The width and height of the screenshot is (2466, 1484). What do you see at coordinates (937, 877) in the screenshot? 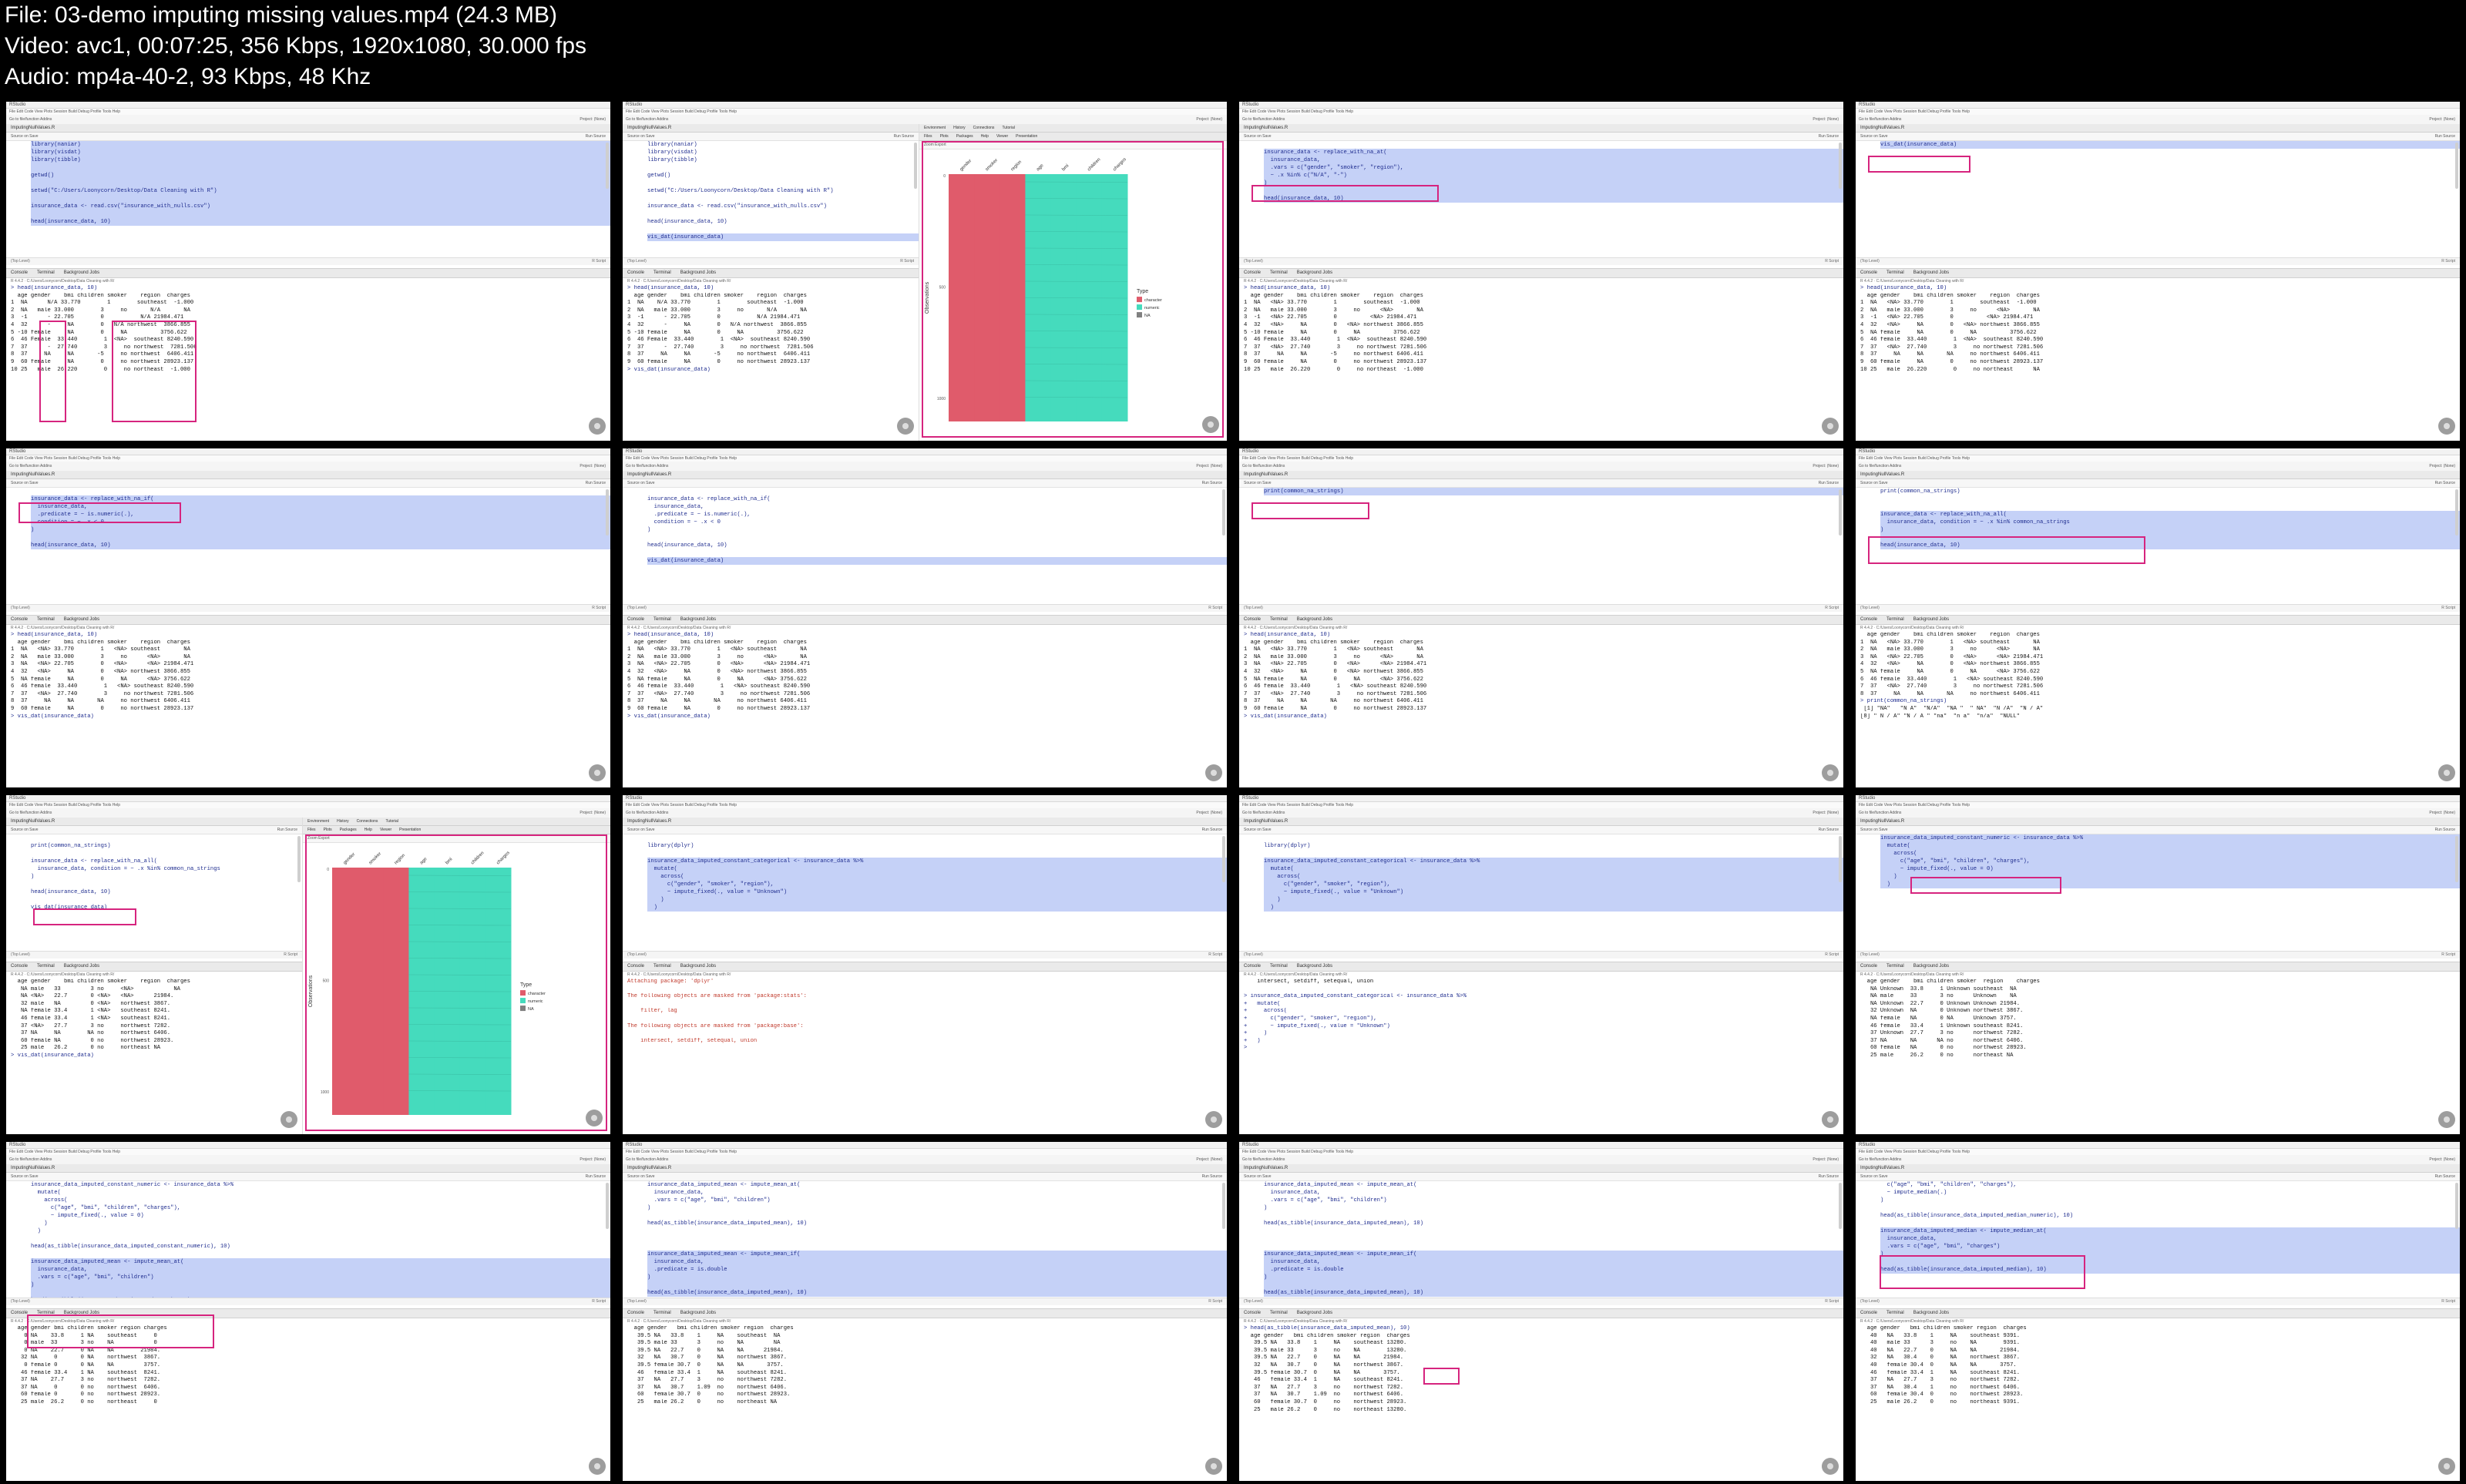
I see `code-line: 52 across(` at bounding box center [937, 877].